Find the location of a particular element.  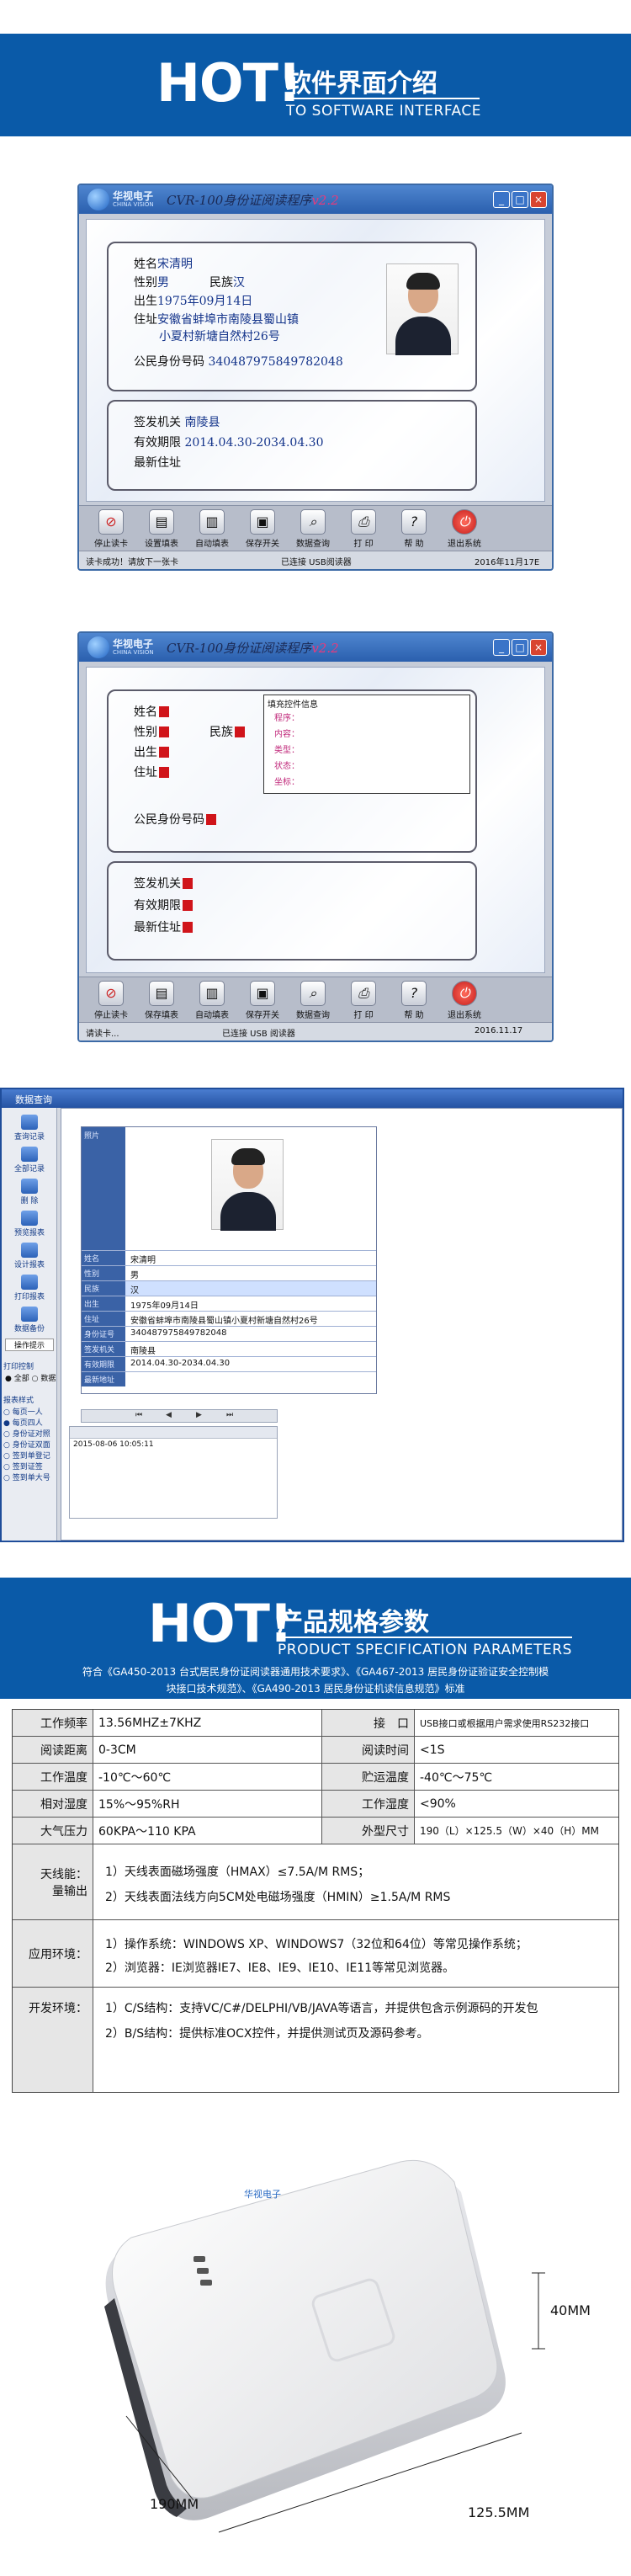

report-option: ○ 签到单登记 is located at coordinates (26, 1456).